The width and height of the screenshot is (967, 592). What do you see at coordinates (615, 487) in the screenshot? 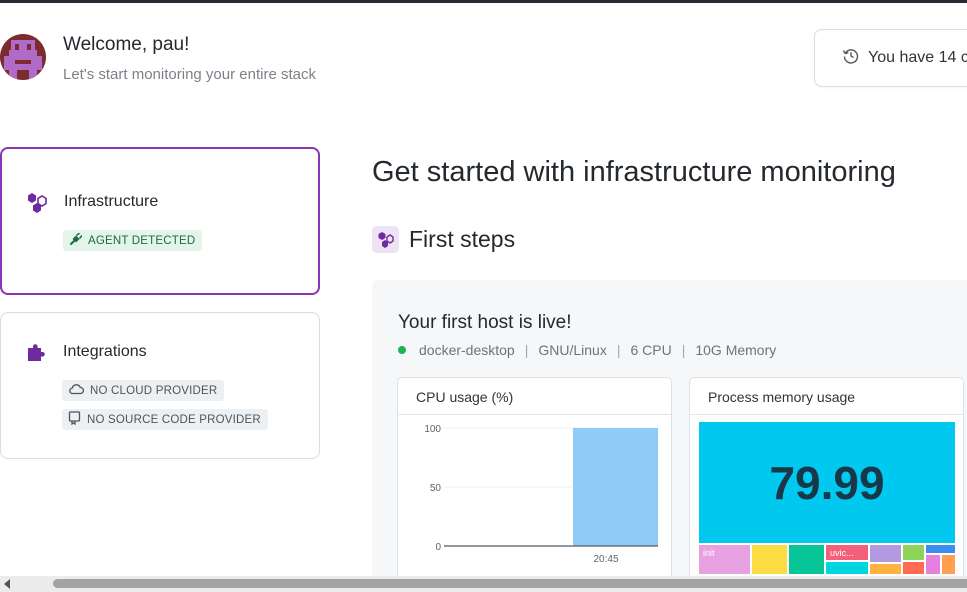
I see `cpu-bar` at bounding box center [615, 487].